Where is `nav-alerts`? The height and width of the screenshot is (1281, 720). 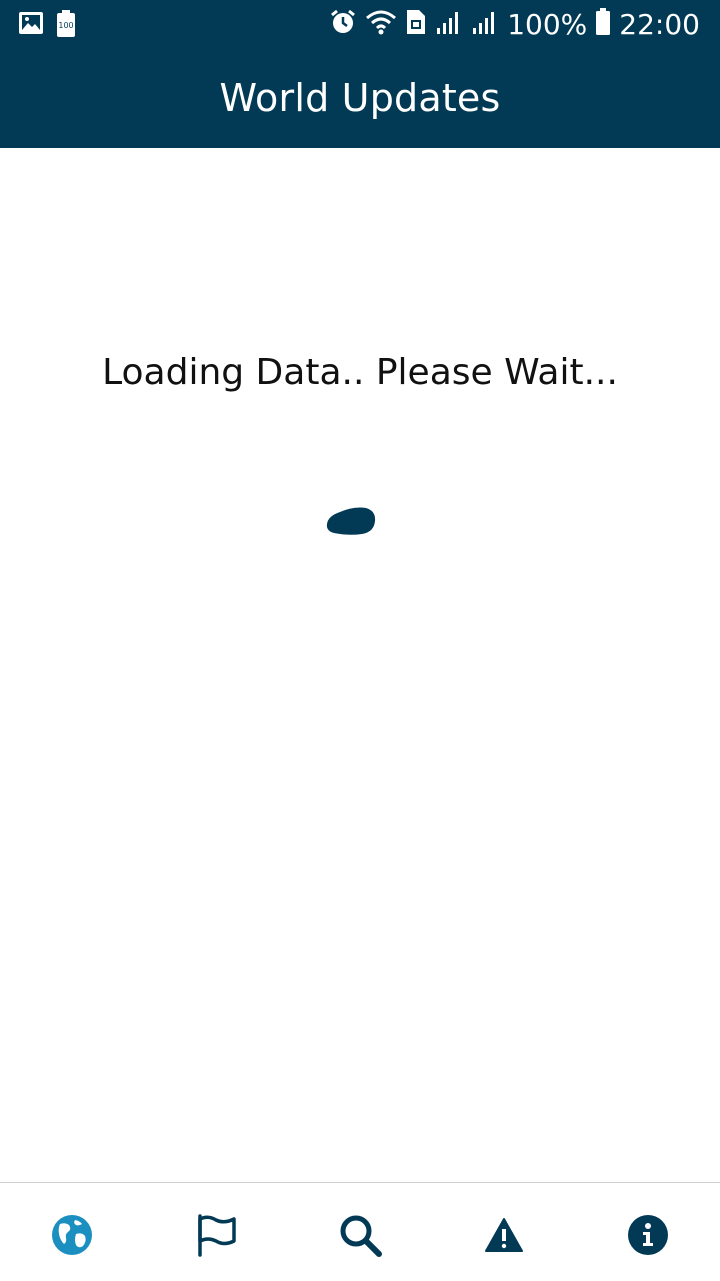
nav-alerts is located at coordinates (504, 1235).